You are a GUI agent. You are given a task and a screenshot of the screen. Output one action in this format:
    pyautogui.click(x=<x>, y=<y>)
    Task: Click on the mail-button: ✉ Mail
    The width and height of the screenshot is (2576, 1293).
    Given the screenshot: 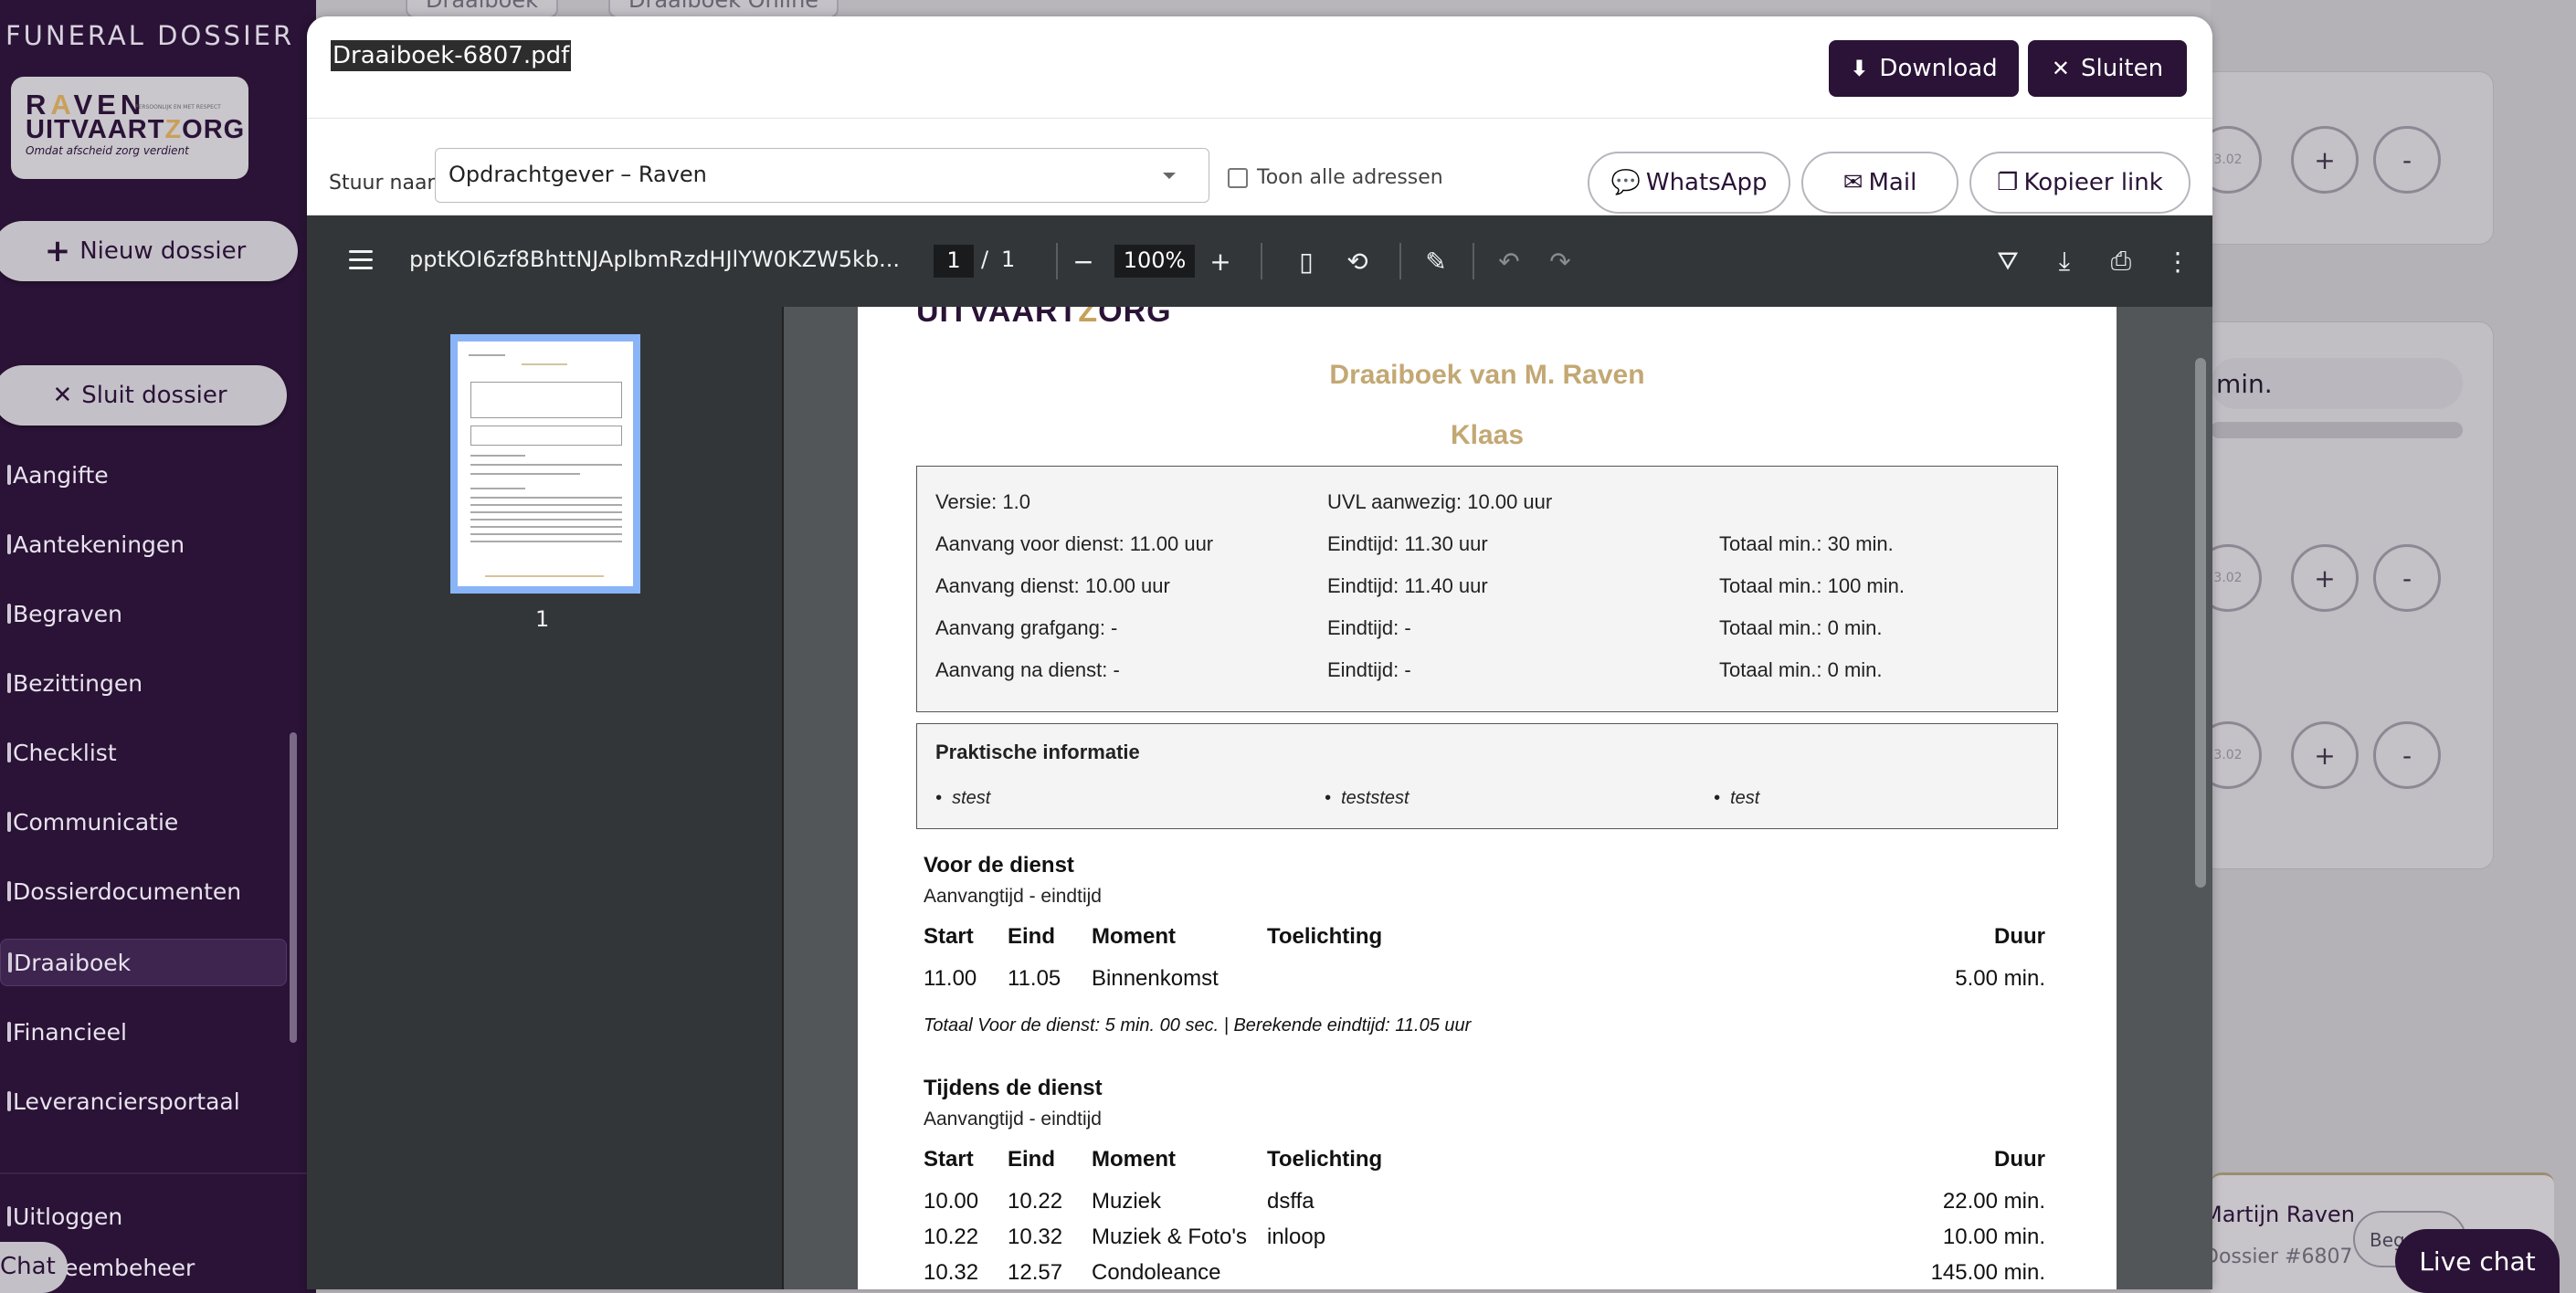 What is the action you would take?
    pyautogui.click(x=1879, y=183)
    